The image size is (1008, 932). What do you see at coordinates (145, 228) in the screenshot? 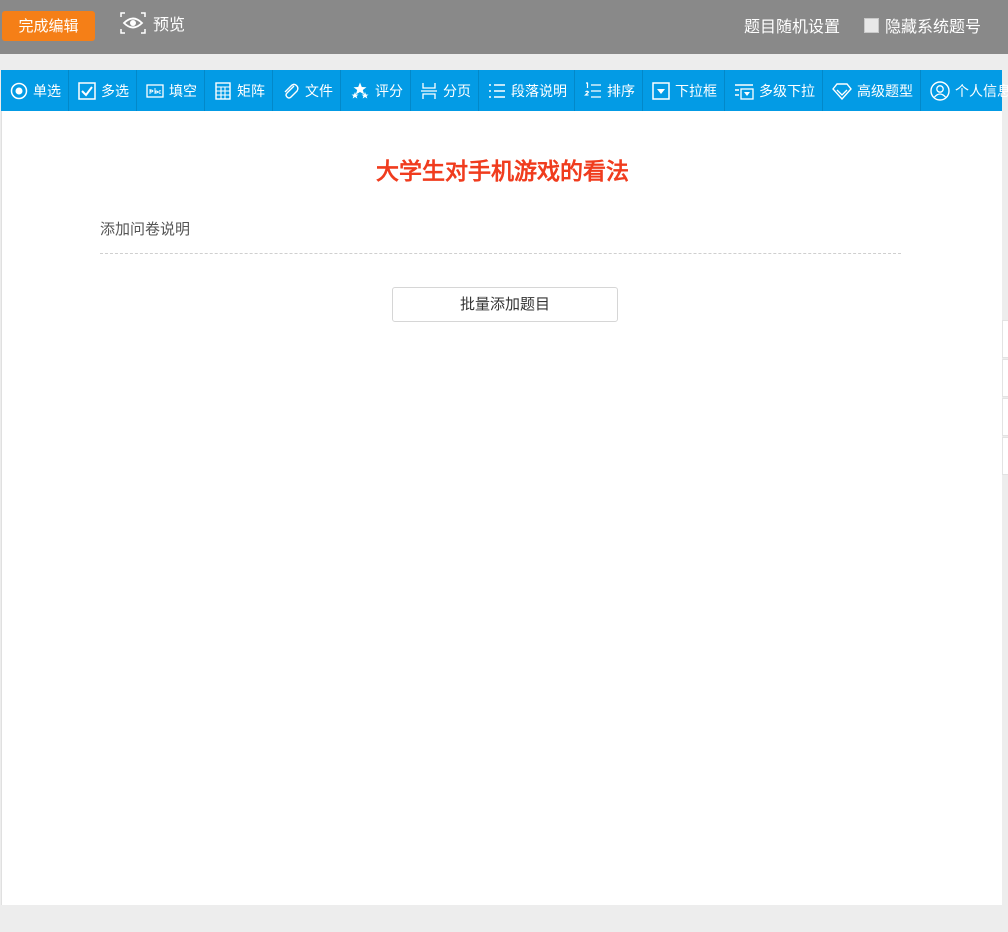
I see `survey-description-placeholder: 添加问卷说明` at bounding box center [145, 228].